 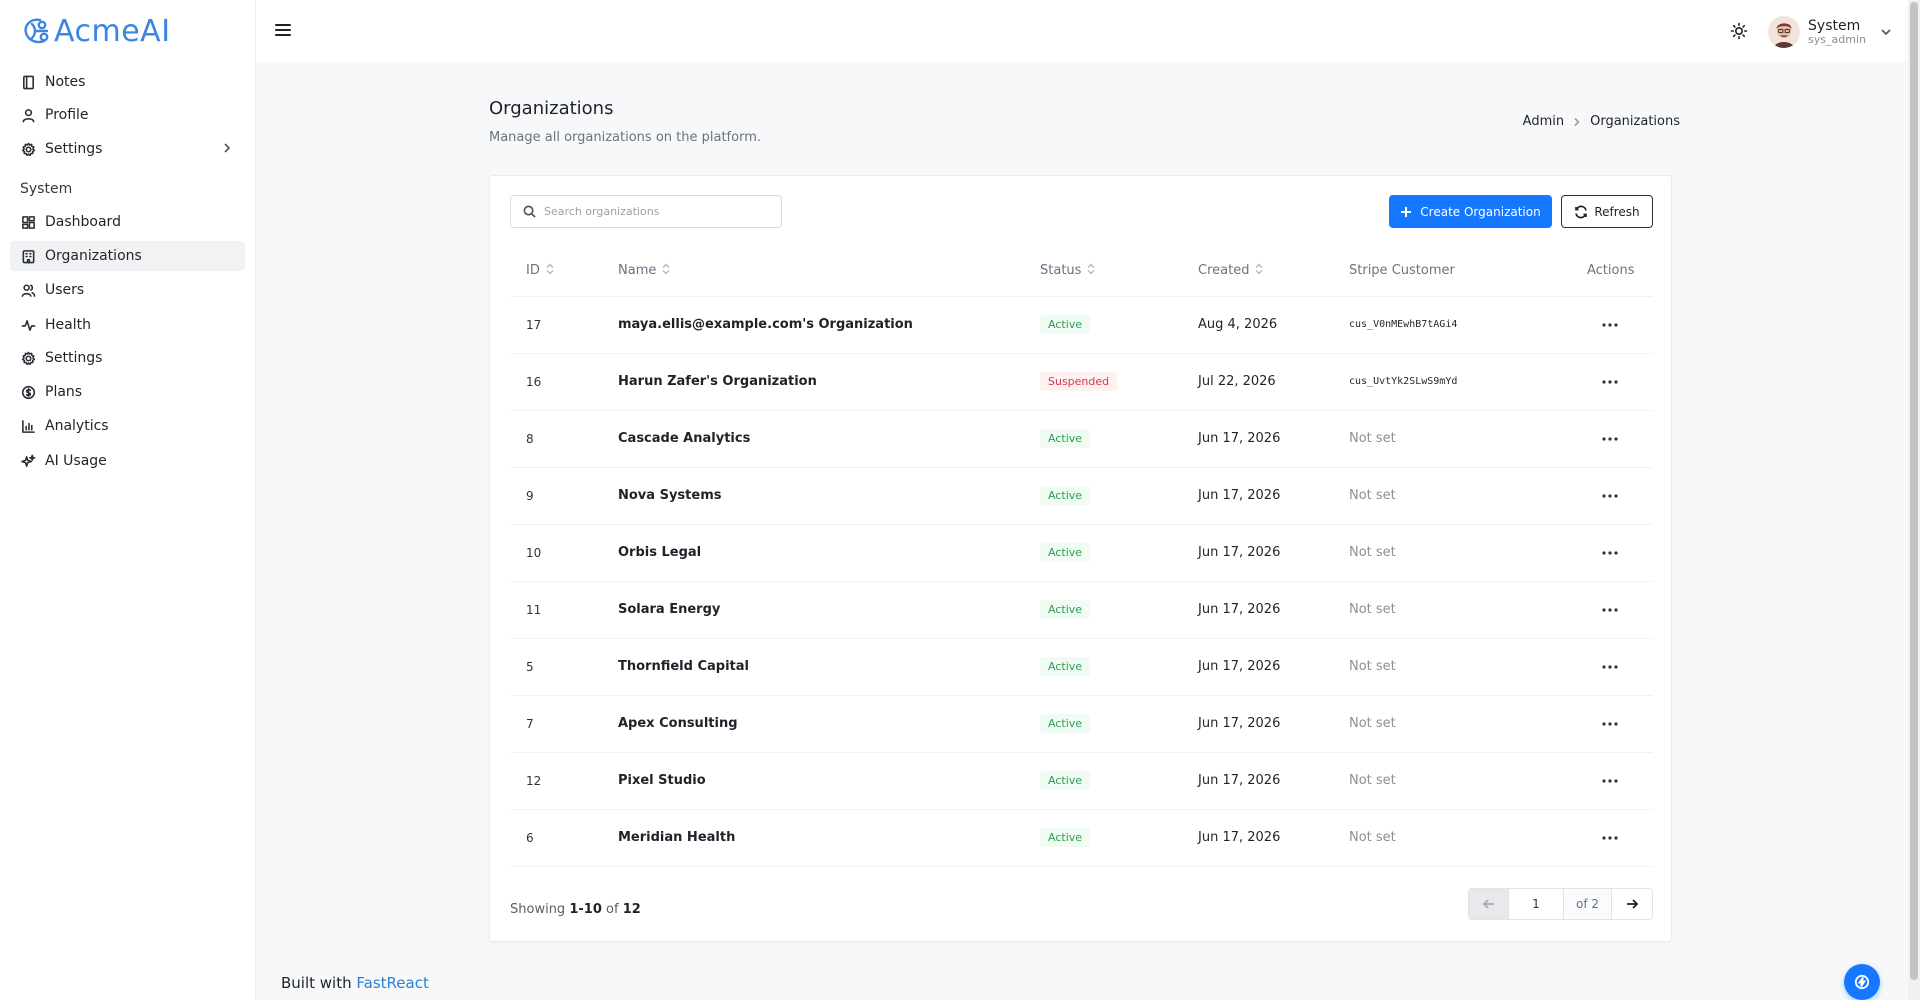 What do you see at coordinates (1103, 271) in the screenshot?
I see `column-header-status: Status` at bounding box center [1103, 271].